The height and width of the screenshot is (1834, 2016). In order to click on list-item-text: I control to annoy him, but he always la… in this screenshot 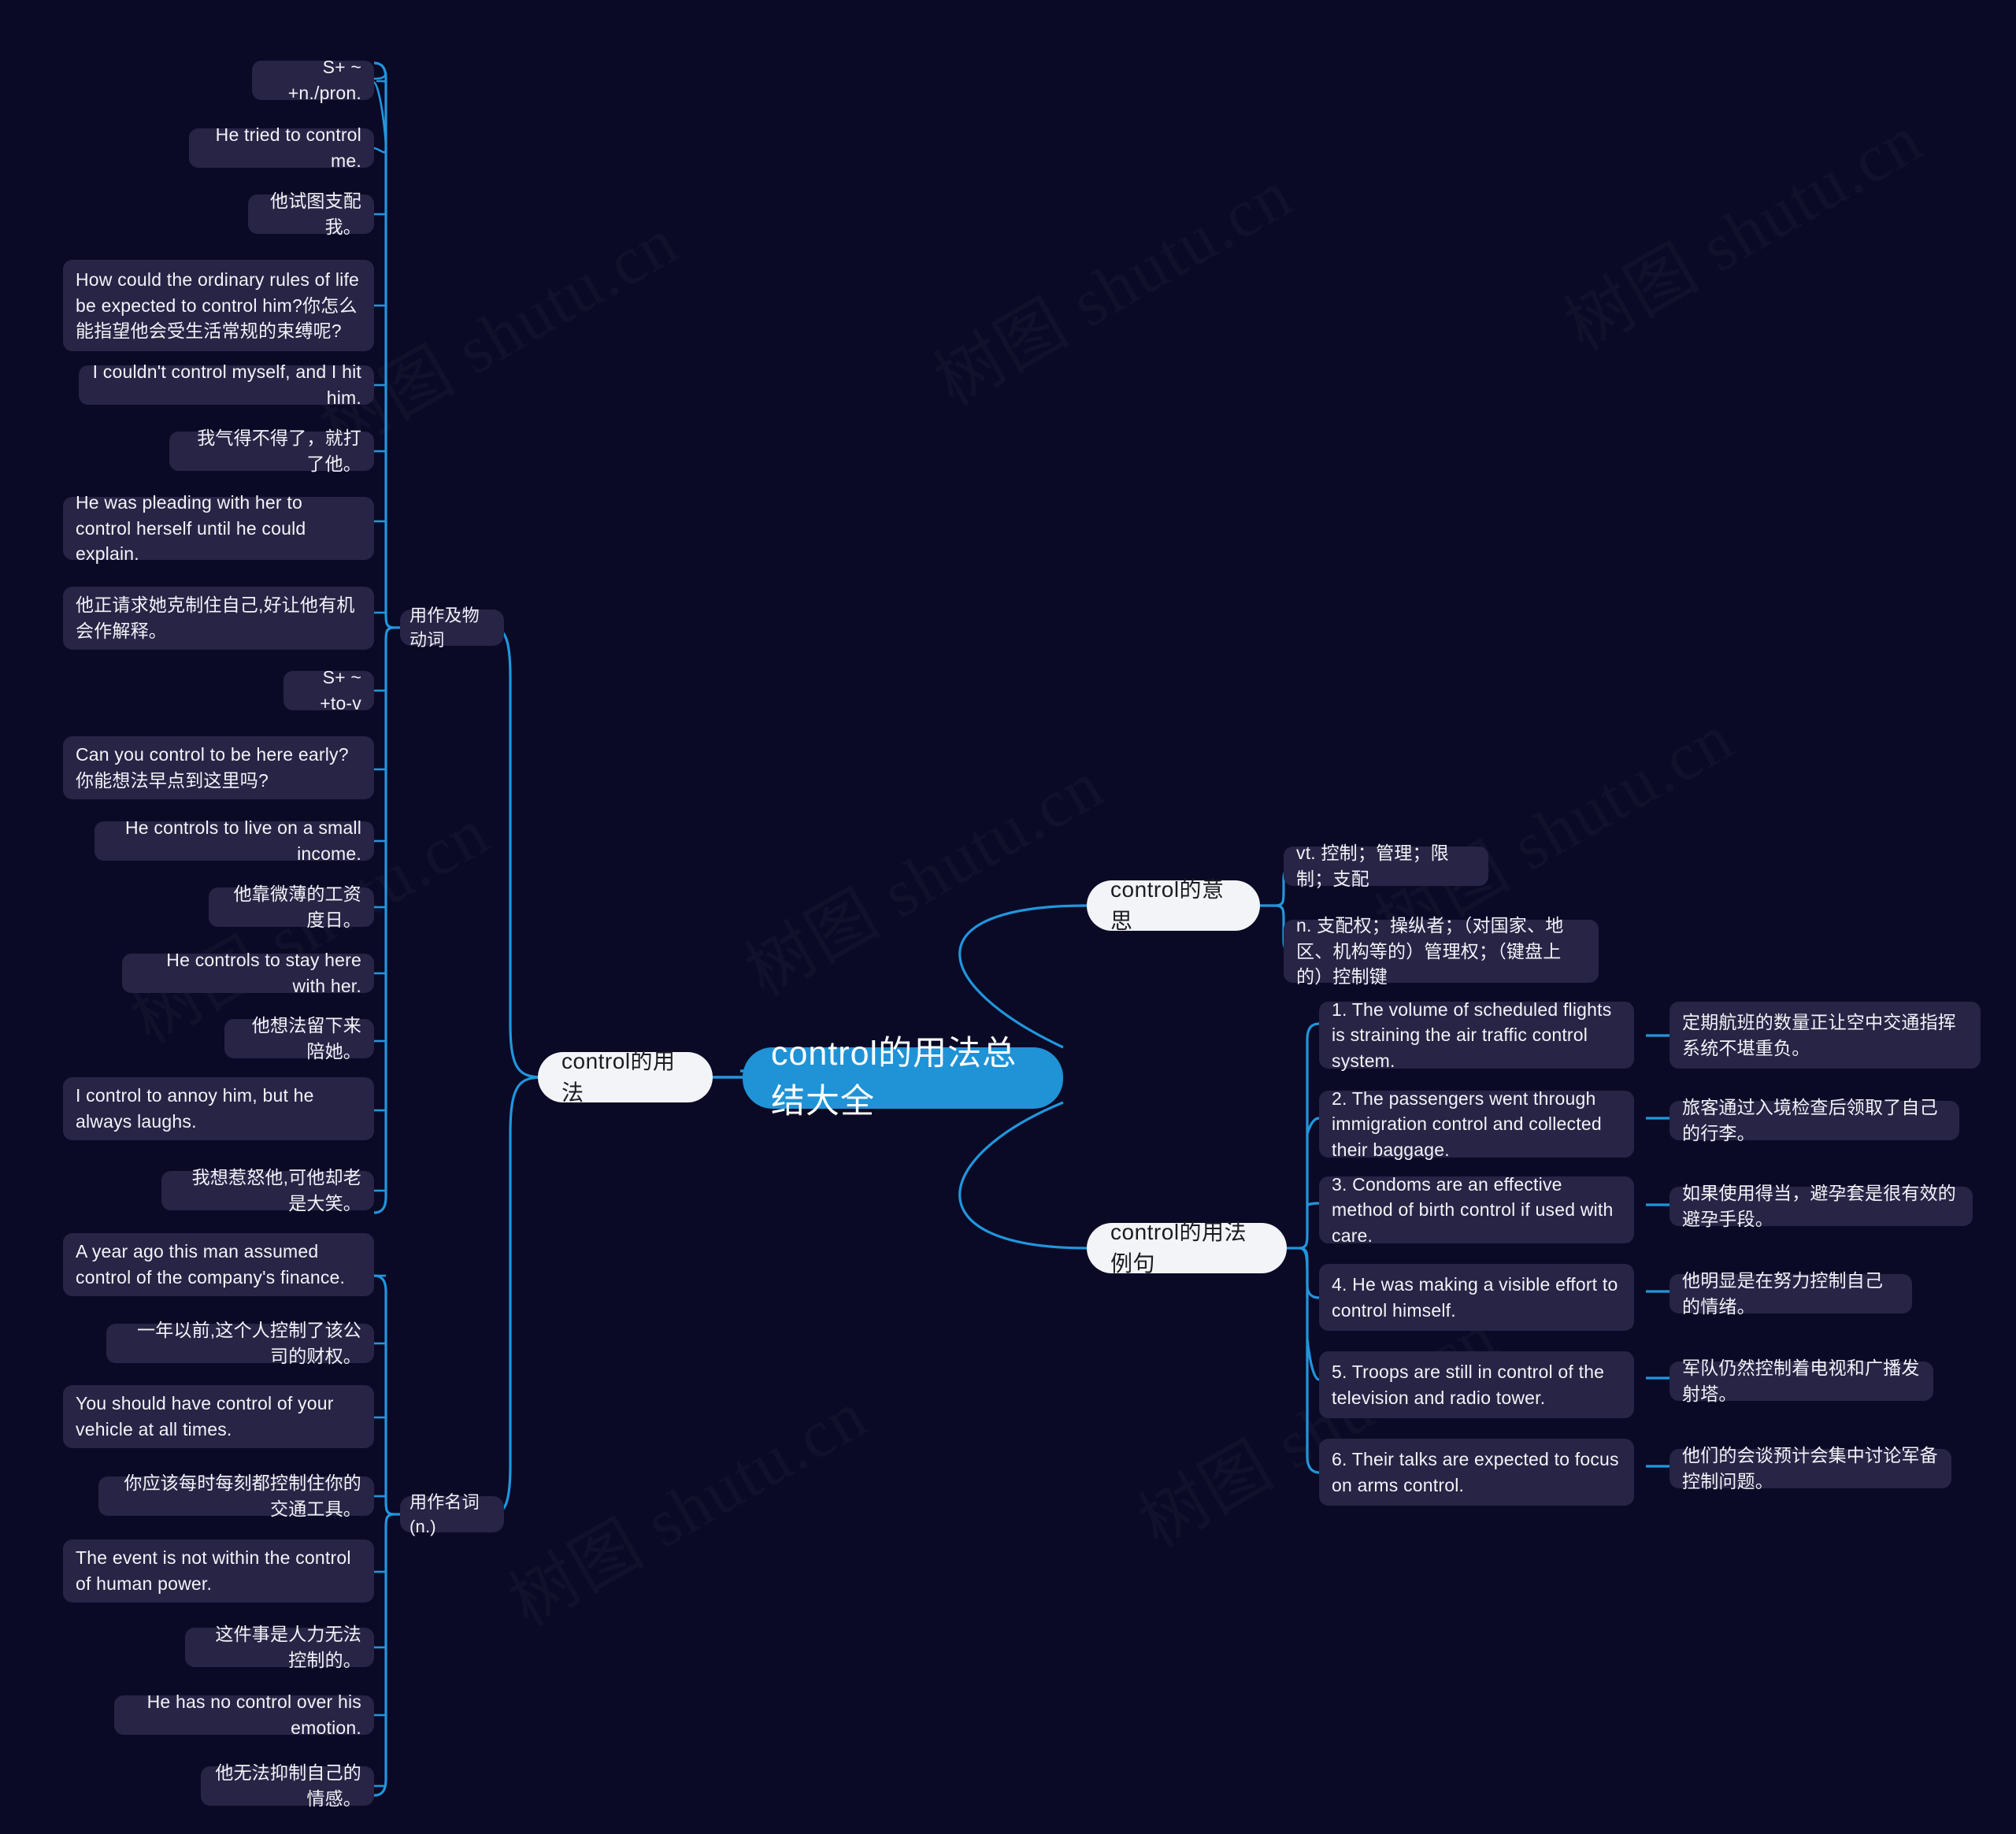, I will do `click(195, 1108)`.